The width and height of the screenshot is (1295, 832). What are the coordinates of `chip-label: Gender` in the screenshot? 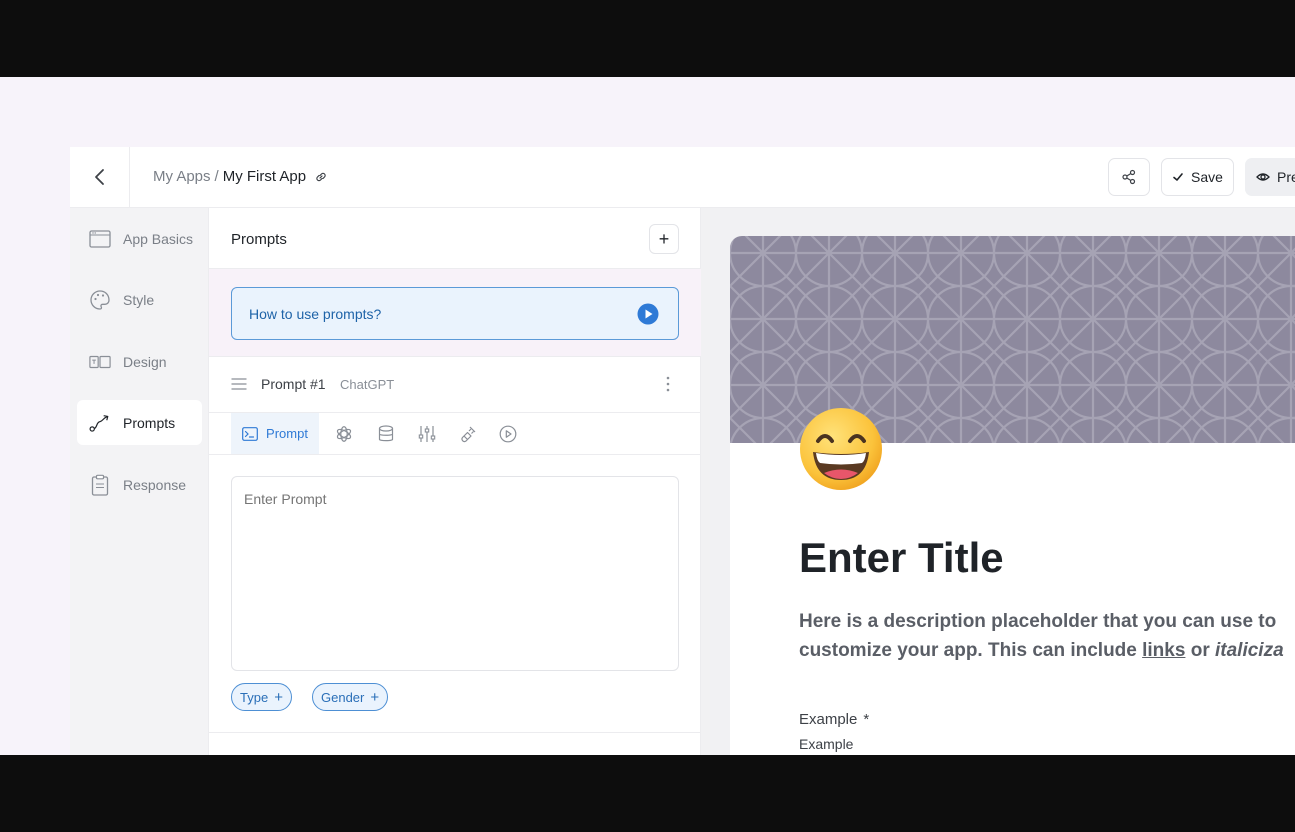 It's located at (343, 697).